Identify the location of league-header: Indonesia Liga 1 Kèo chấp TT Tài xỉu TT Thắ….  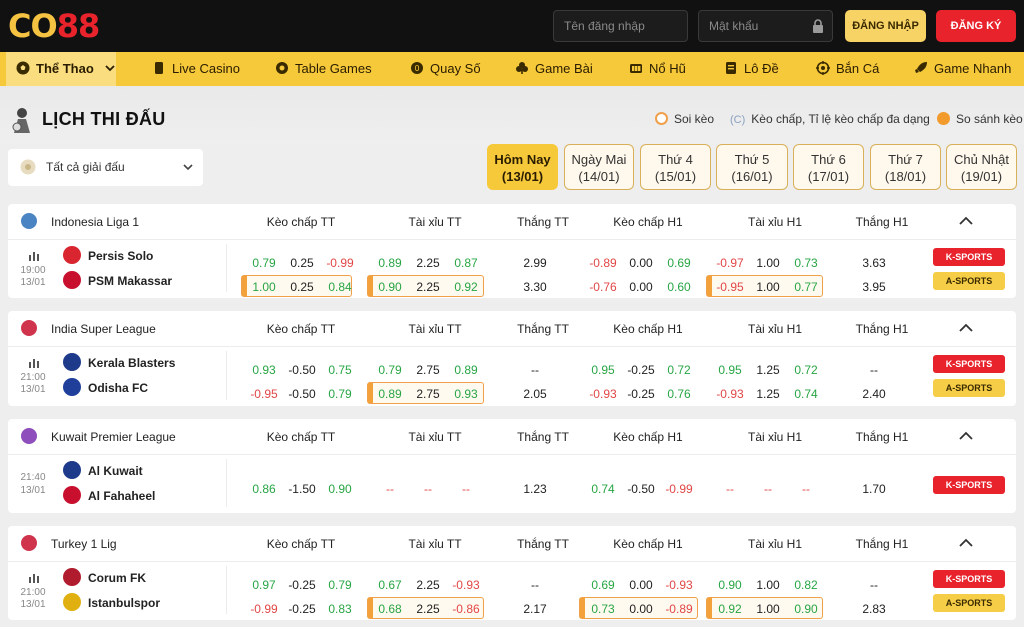
(512, 221).